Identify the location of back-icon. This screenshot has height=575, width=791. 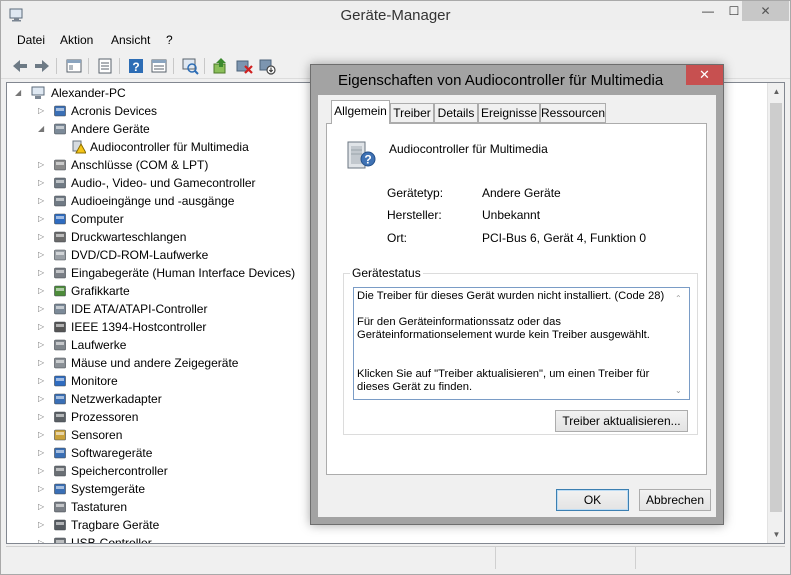
(20, 66).